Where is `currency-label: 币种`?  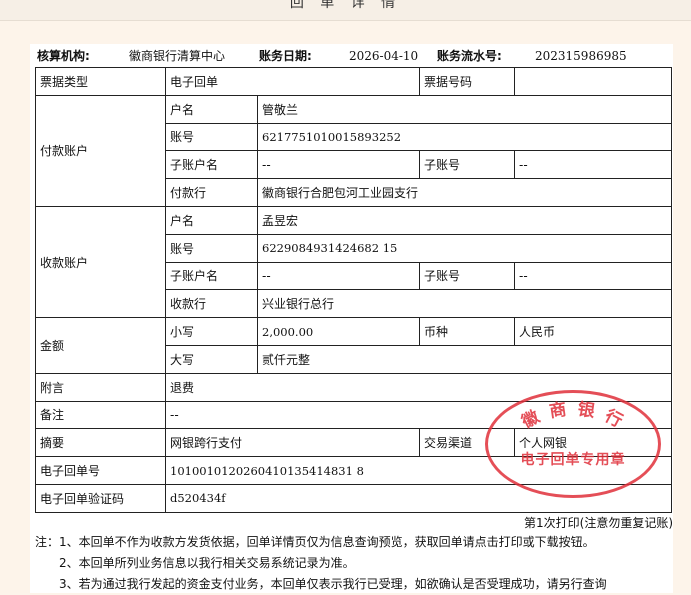 currency-label: 币种 is located at coordinates (467, 331).